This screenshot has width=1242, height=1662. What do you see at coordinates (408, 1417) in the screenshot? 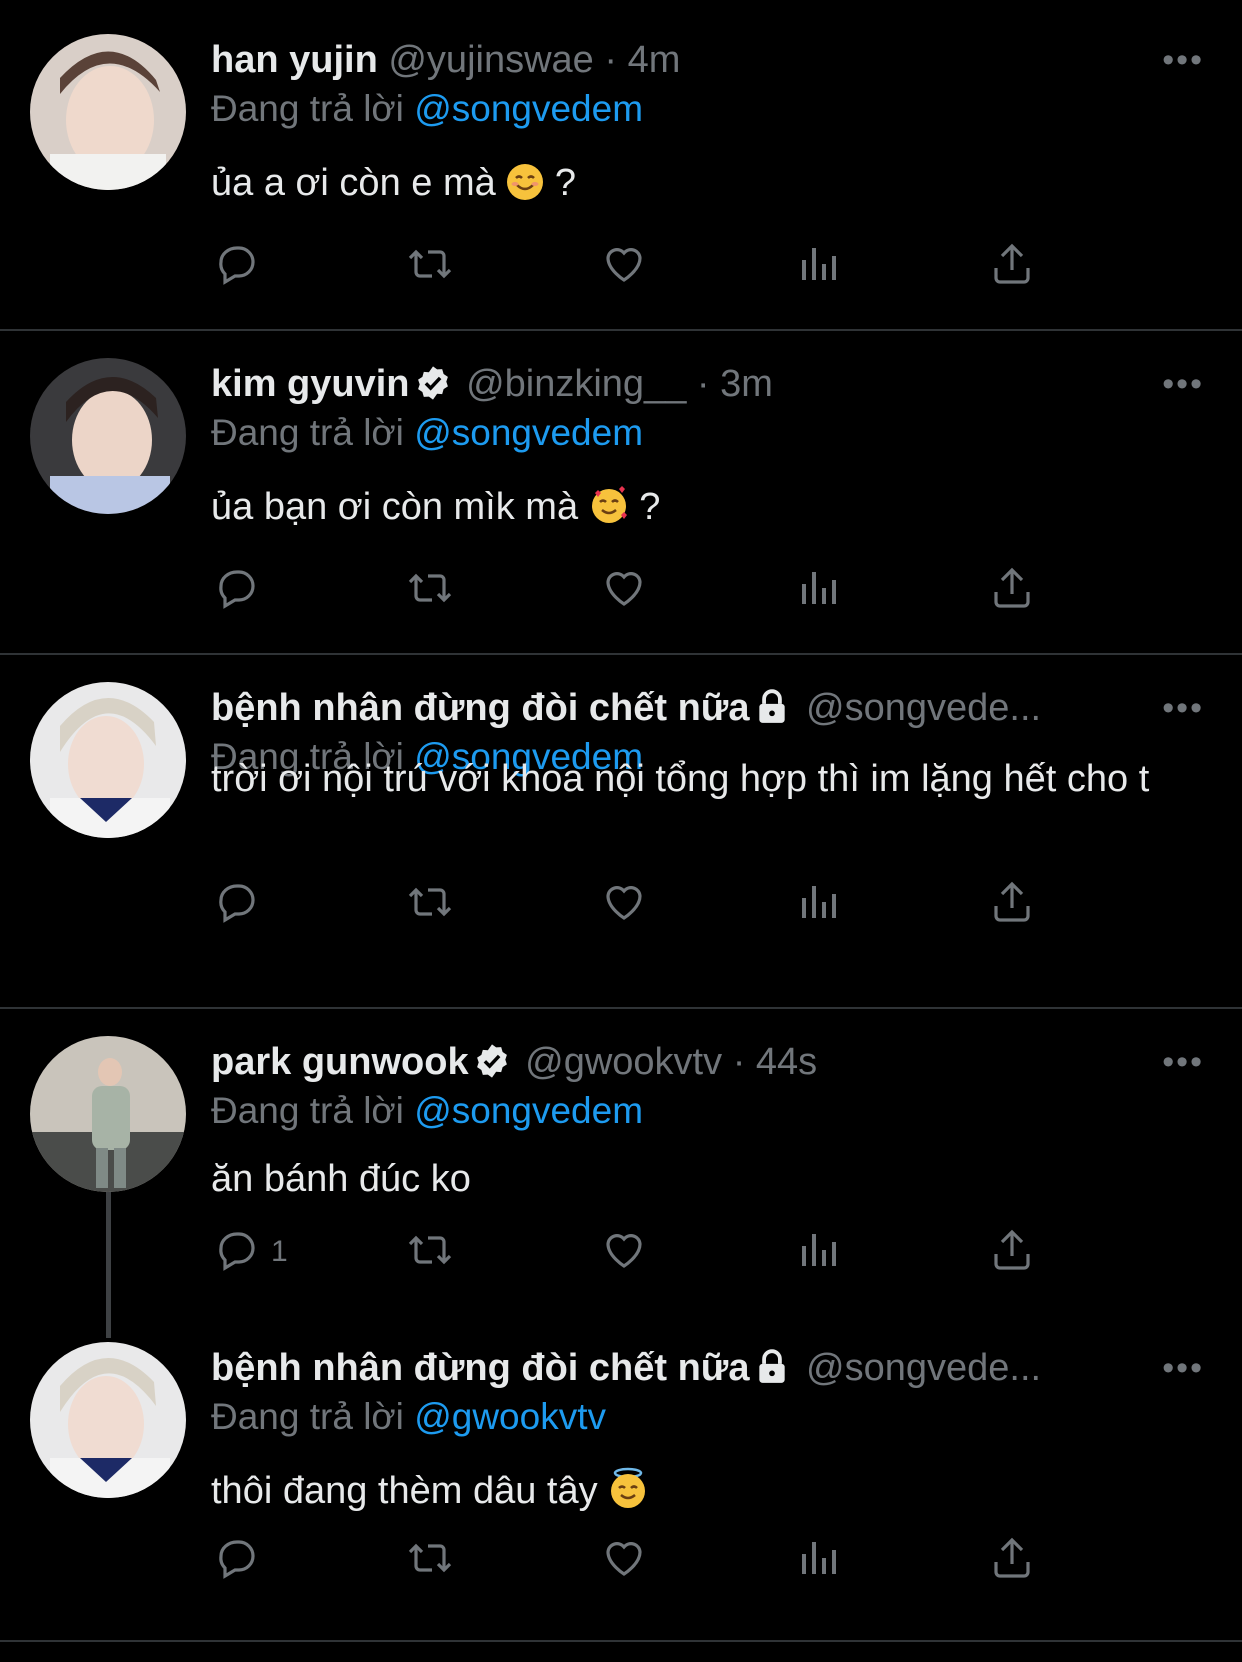
I see `replying-to: Đang trả lời @gwookvtv` at bounding box center [408, 1417].